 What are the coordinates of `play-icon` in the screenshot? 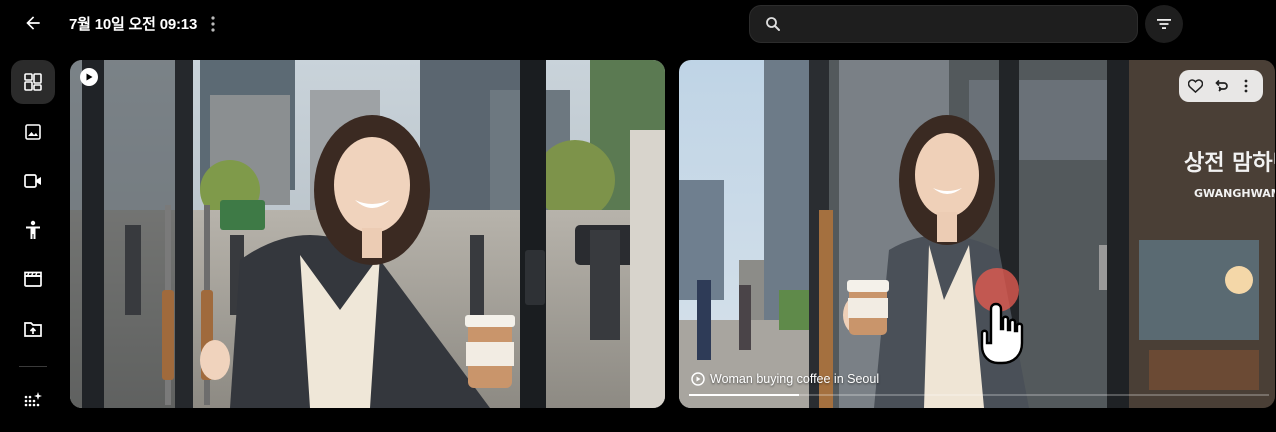 It's located at (89, 77).